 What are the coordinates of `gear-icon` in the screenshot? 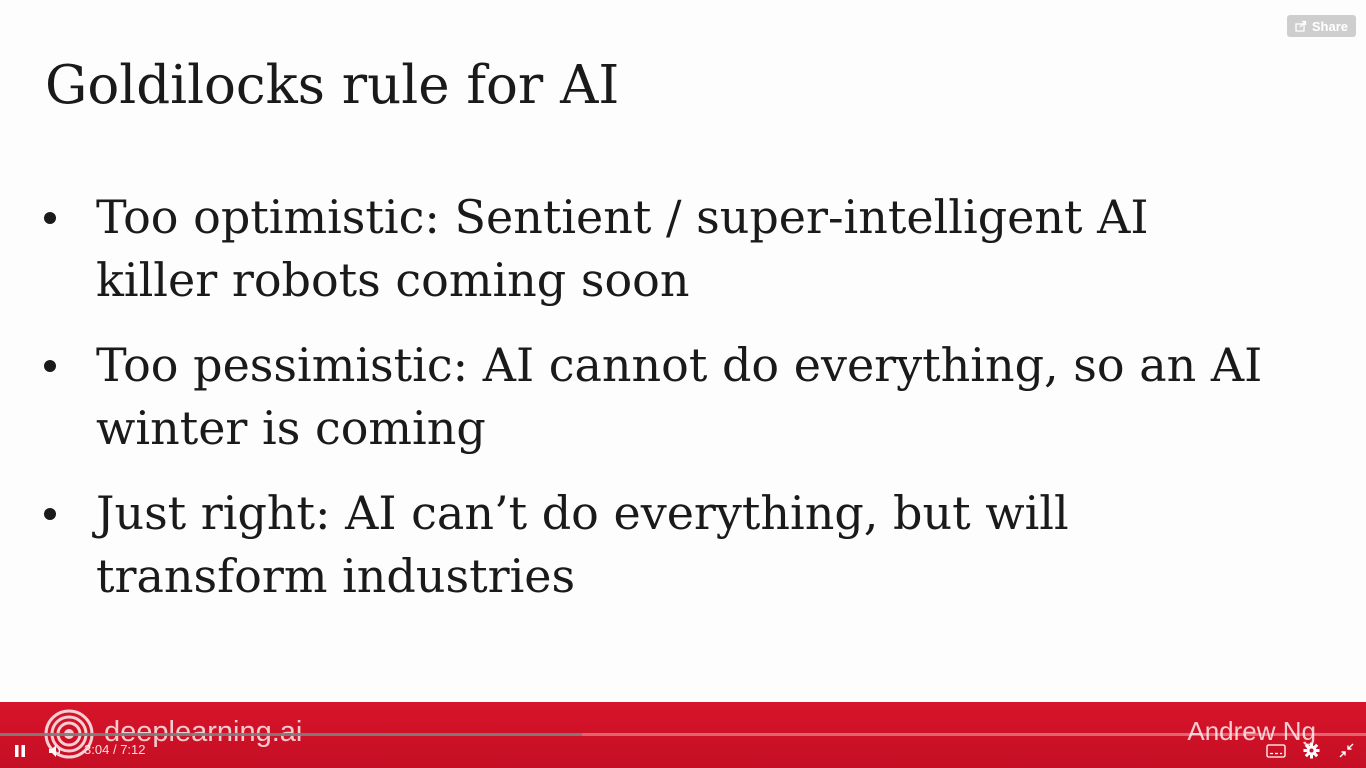 It's located at (1311, 750).